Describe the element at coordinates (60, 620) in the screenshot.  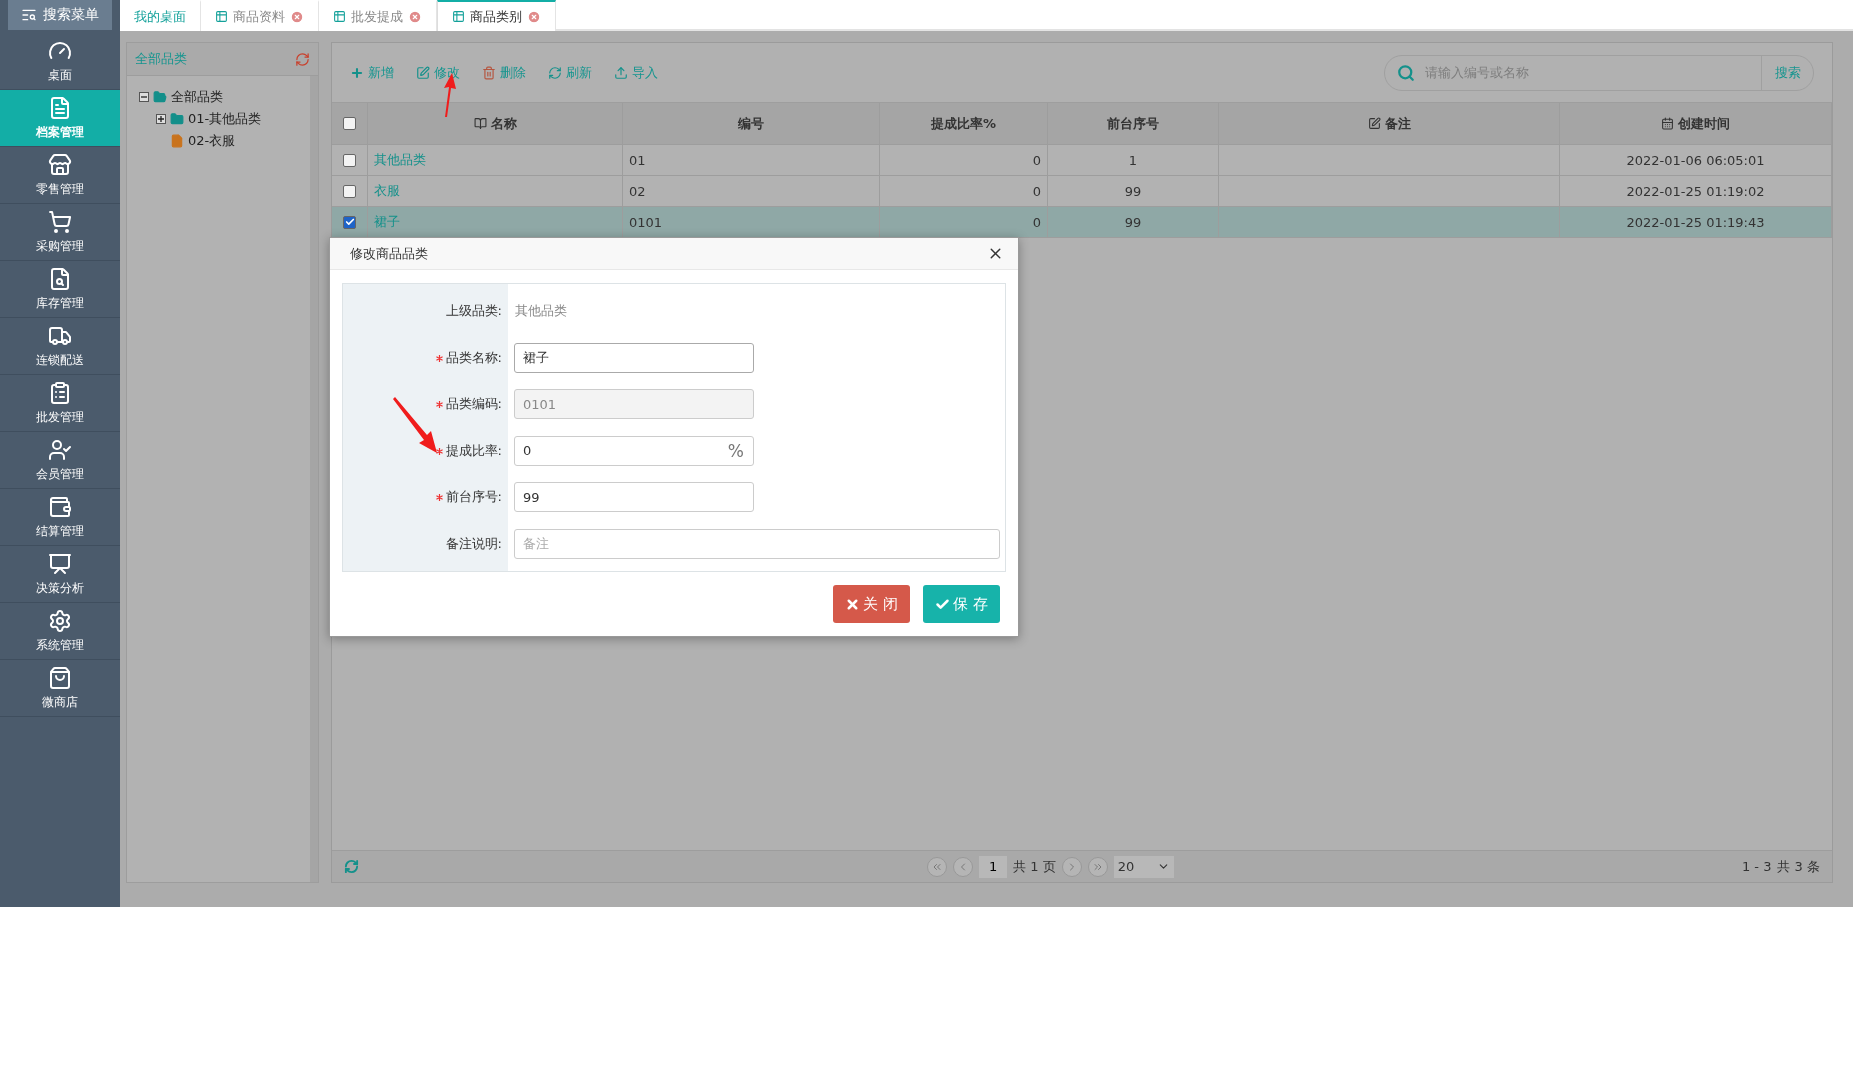
I see `settings-icon` at that location.